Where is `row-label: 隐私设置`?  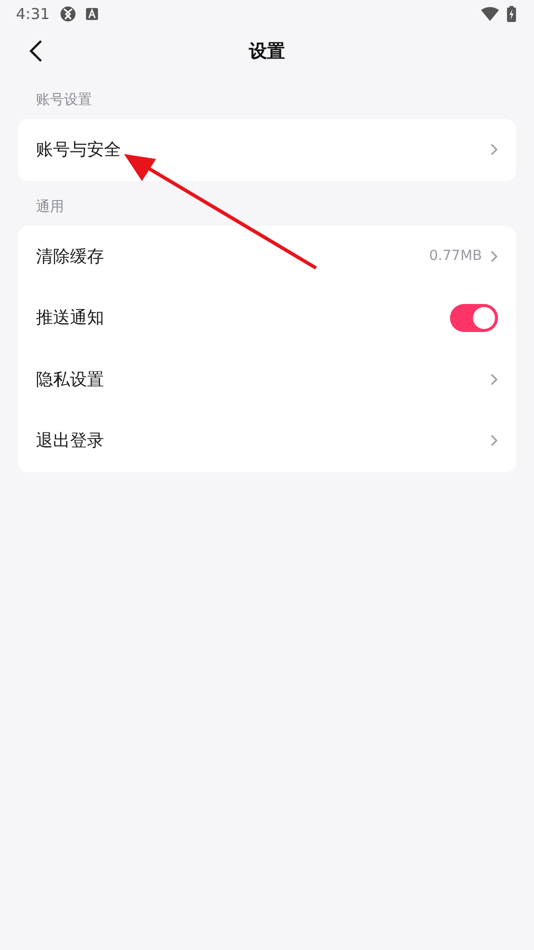 row-label: 隐私设置 is located at coordinates (70, 379).